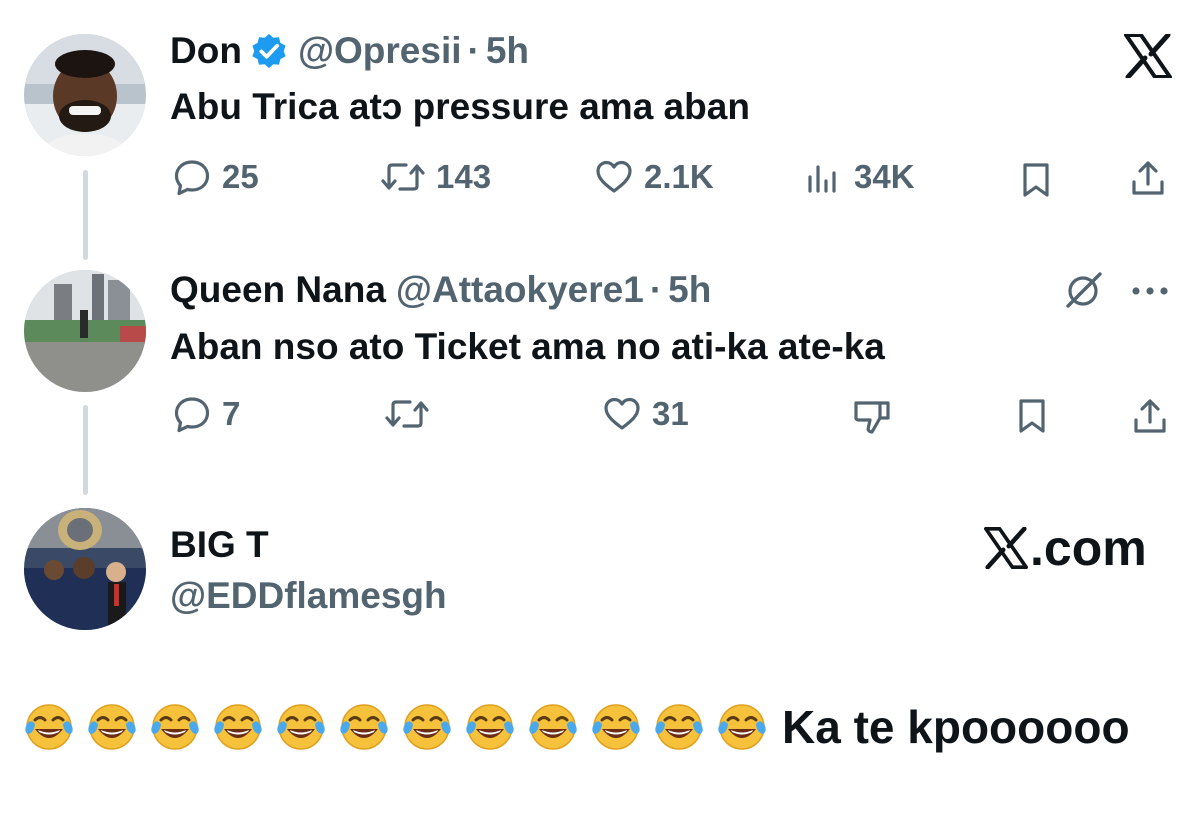  Describe the element at coordinates (645, 414) in the screenshot. I see `tweet2-like-button: 31` at that location.